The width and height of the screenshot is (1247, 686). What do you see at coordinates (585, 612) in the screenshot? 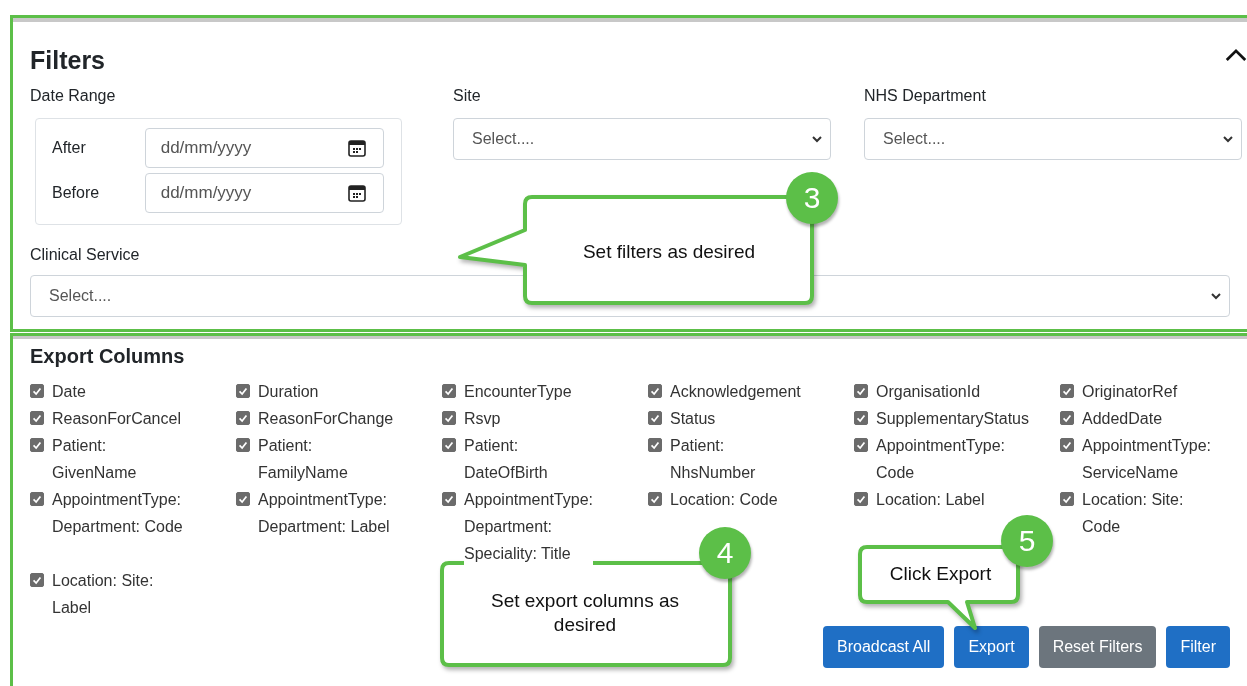
I see `callout-text: Set export columns as desired` at bounding box center [585, 612].